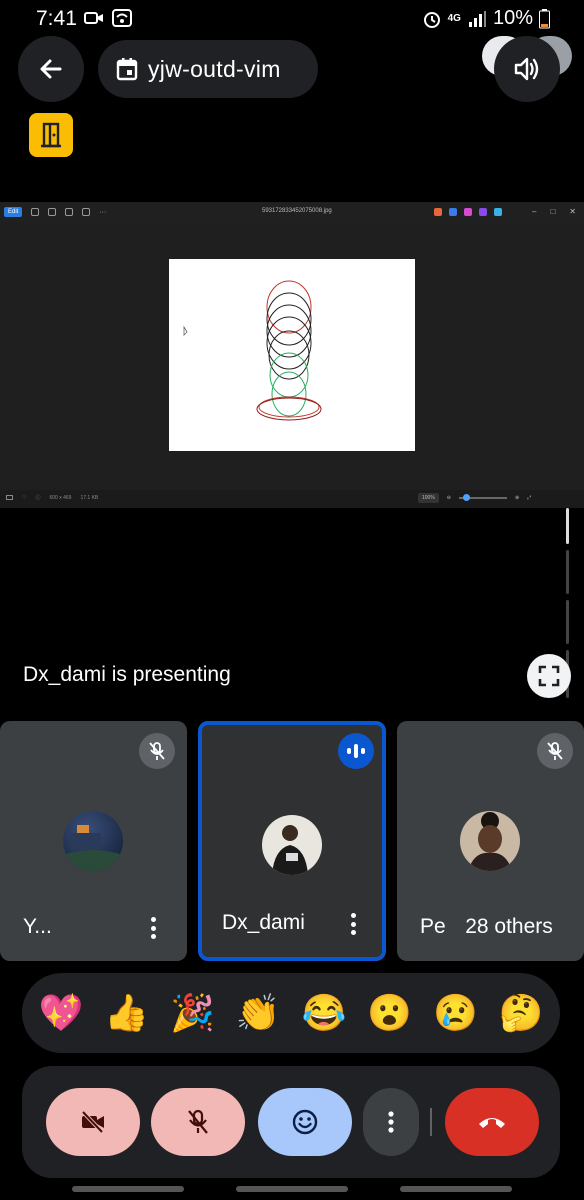 The height and width of the screenshot is (1200, 584). I want to click on emoji-icon, so click(305, 1122).